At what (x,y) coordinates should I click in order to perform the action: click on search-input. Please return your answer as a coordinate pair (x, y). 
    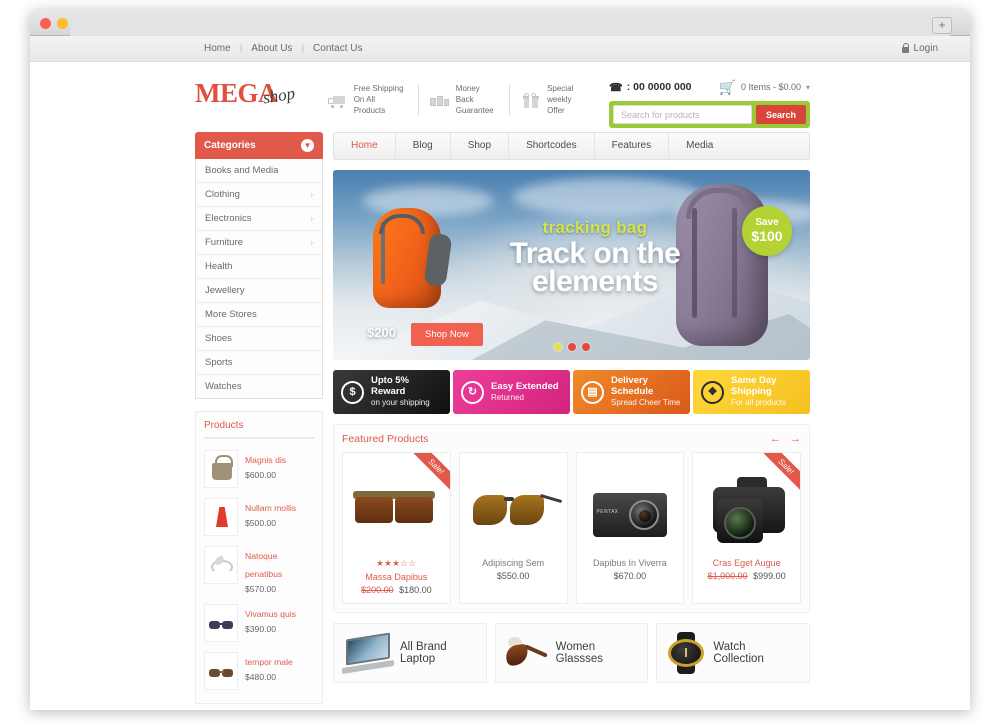
    Looking at the image, I should click on (682, 114).